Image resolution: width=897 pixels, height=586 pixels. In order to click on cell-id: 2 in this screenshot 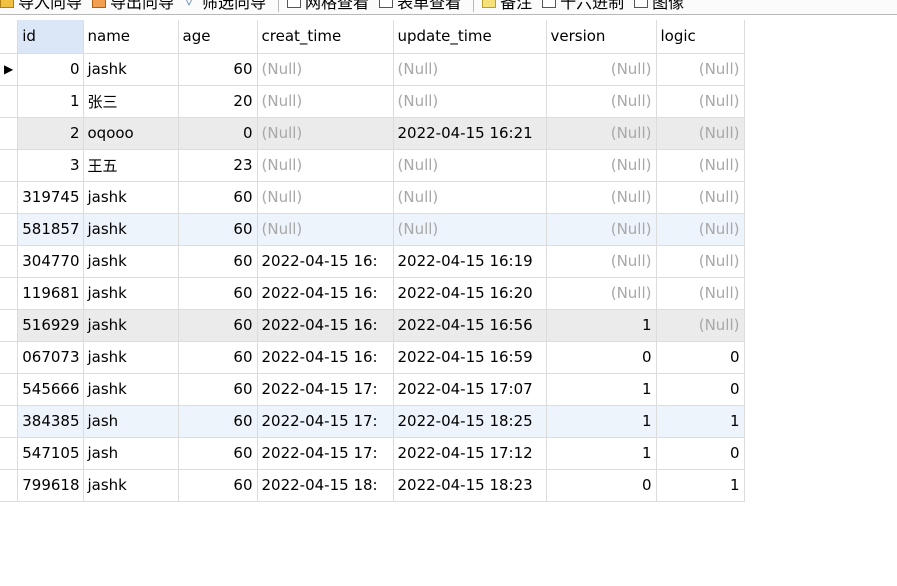, I will do `click(50, 133)`.